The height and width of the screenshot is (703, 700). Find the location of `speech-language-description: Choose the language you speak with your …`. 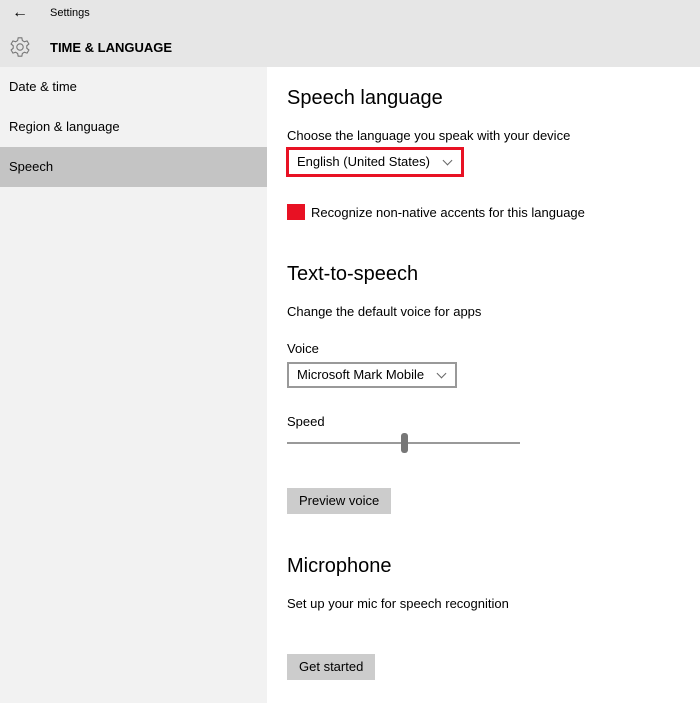

speech-language-description: Choose the language you speak with your … is located at coordinates (429, 135).